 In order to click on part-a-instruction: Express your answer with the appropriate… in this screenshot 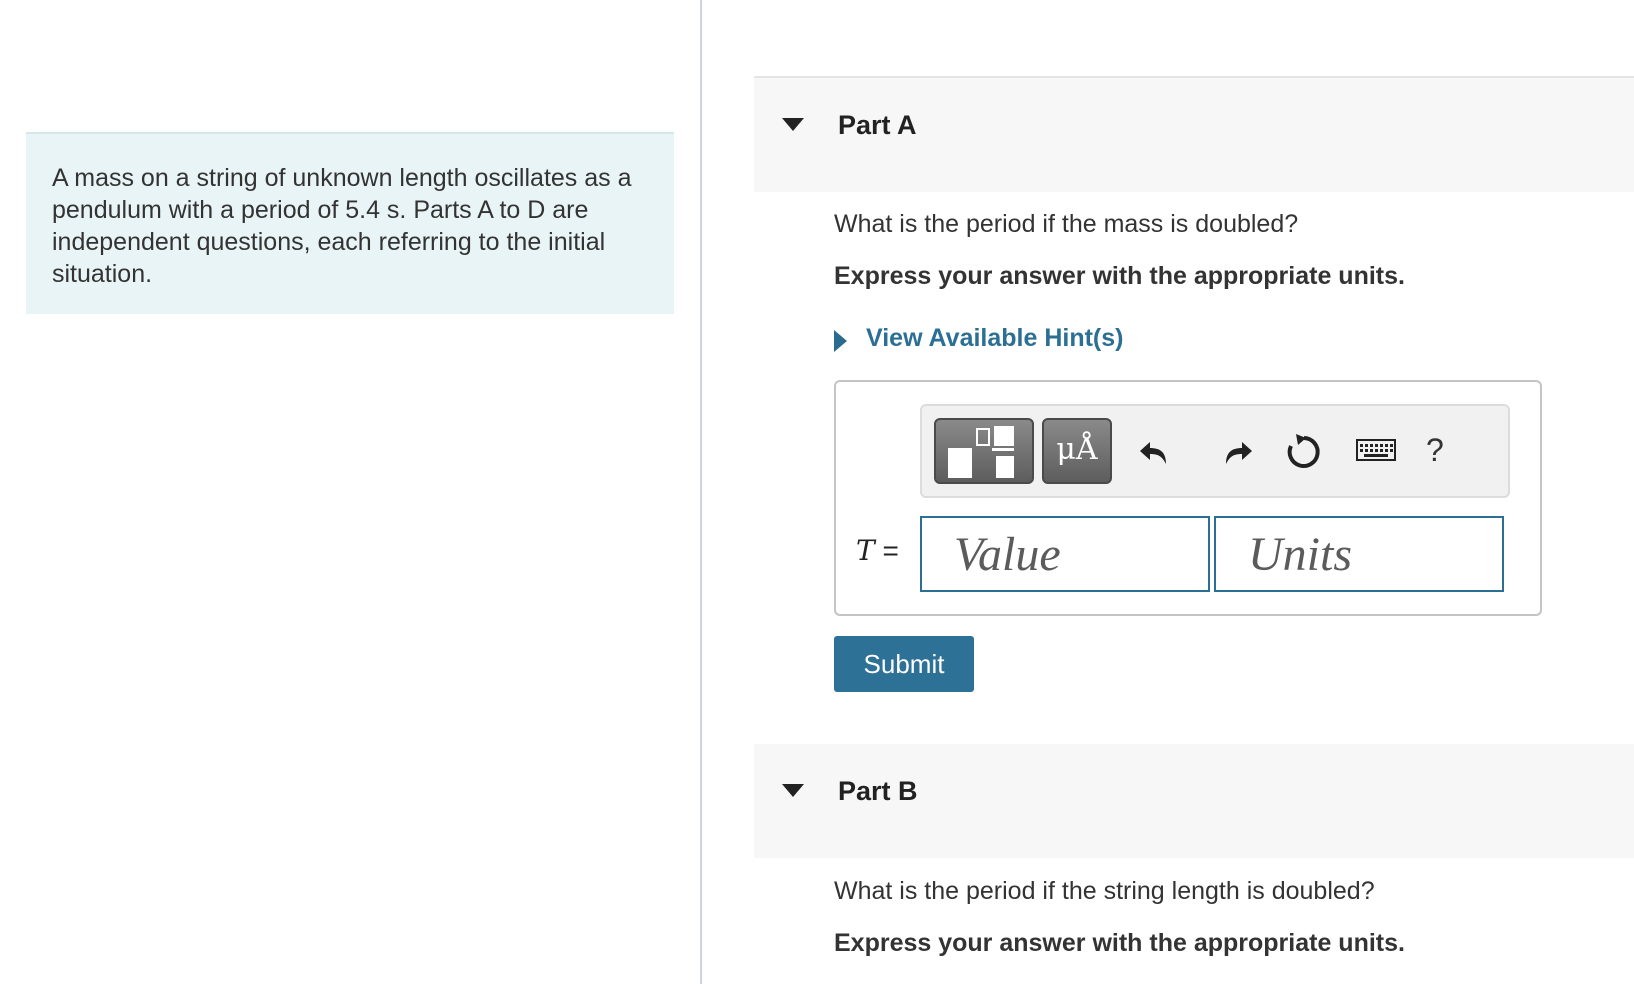, I will do `click(1119, 276)`.